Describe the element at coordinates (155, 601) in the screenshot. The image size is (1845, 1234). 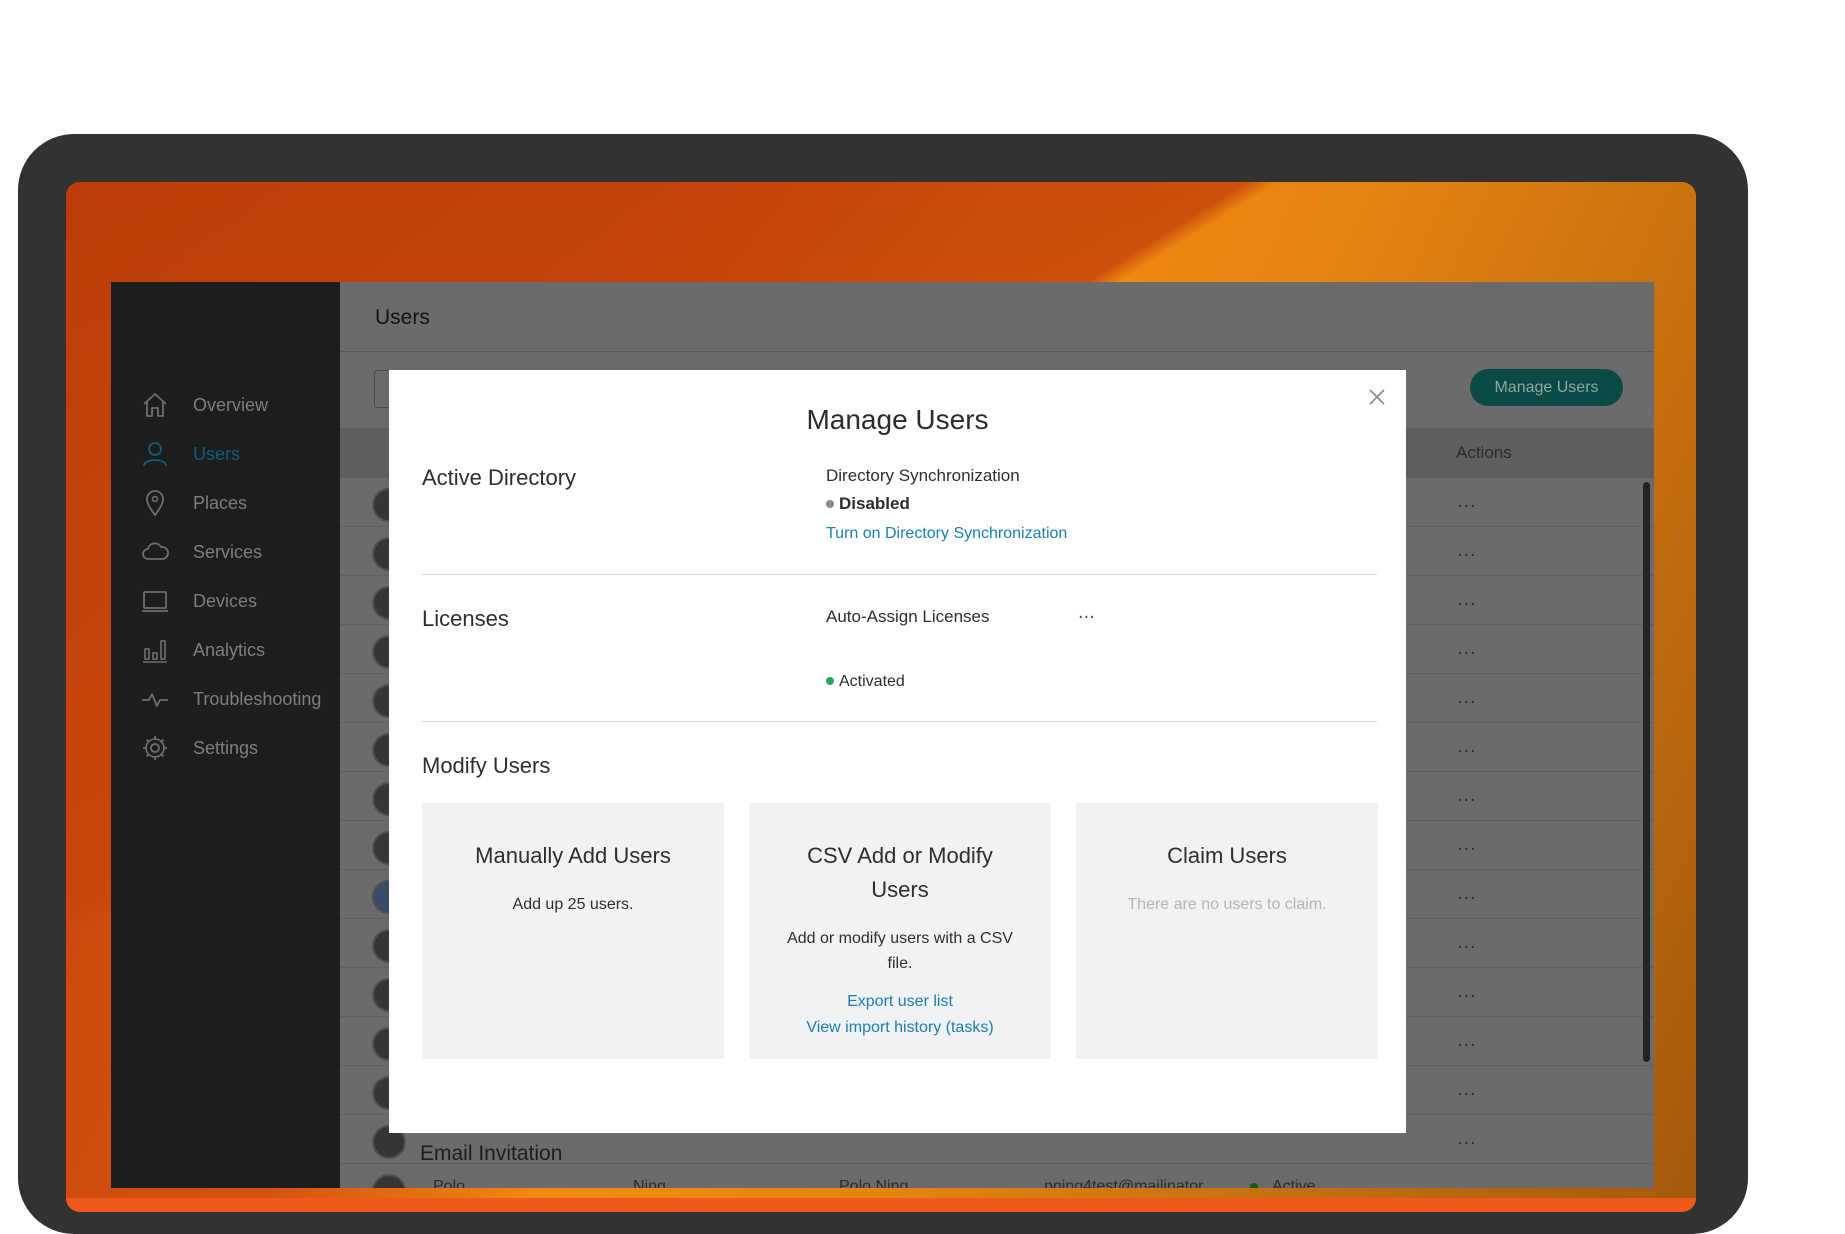
I see `monitor-icon` at that location.